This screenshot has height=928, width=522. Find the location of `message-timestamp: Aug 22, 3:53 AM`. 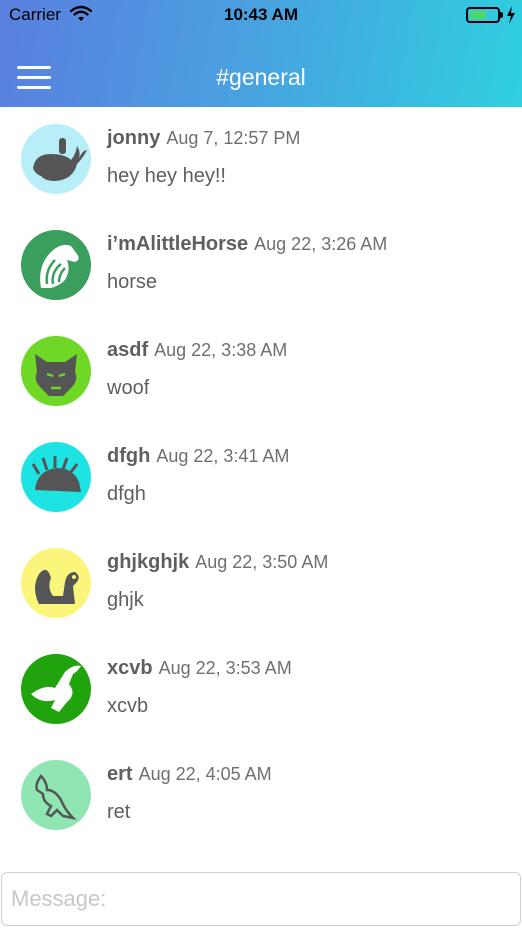

message-timestamp: Aug 22, 3:53 AM is located at coordinates (225, 668).